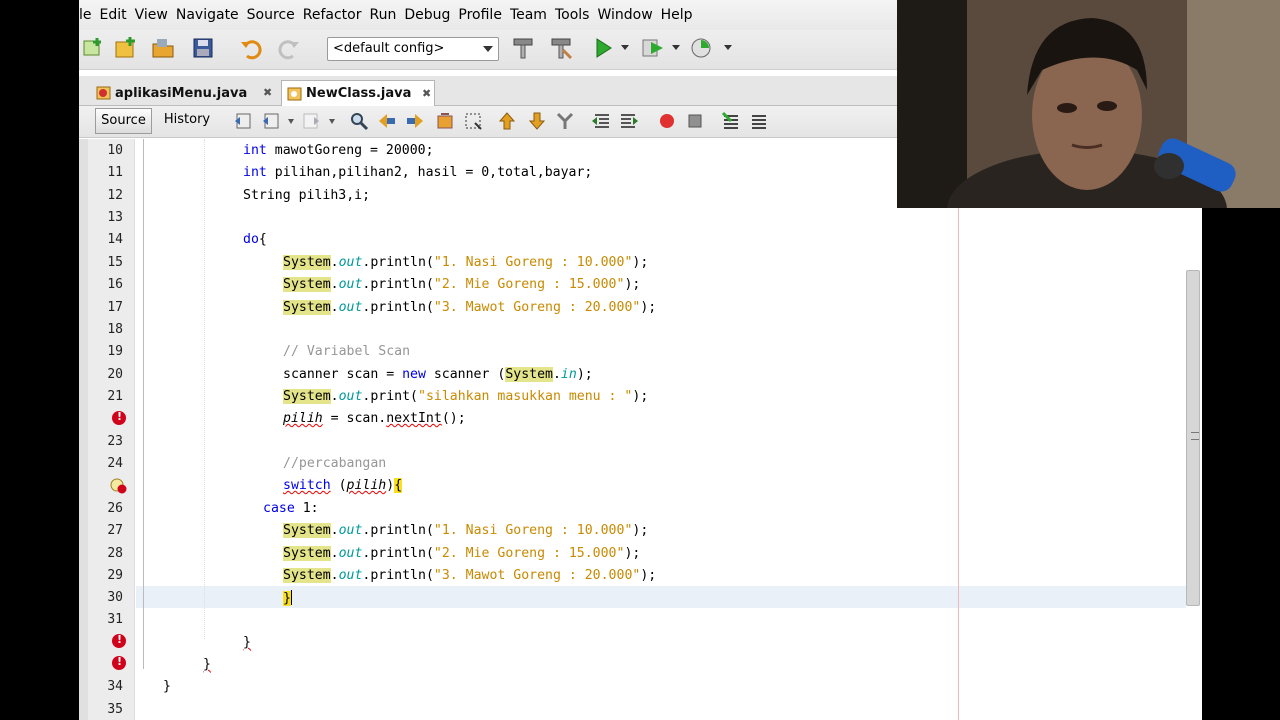 The height and width of the screenshot is (720, 1280). What do you see at coordinates (255, 239) in the screenshot?
I see `code-line: do{` at bounding box center [255, 239].